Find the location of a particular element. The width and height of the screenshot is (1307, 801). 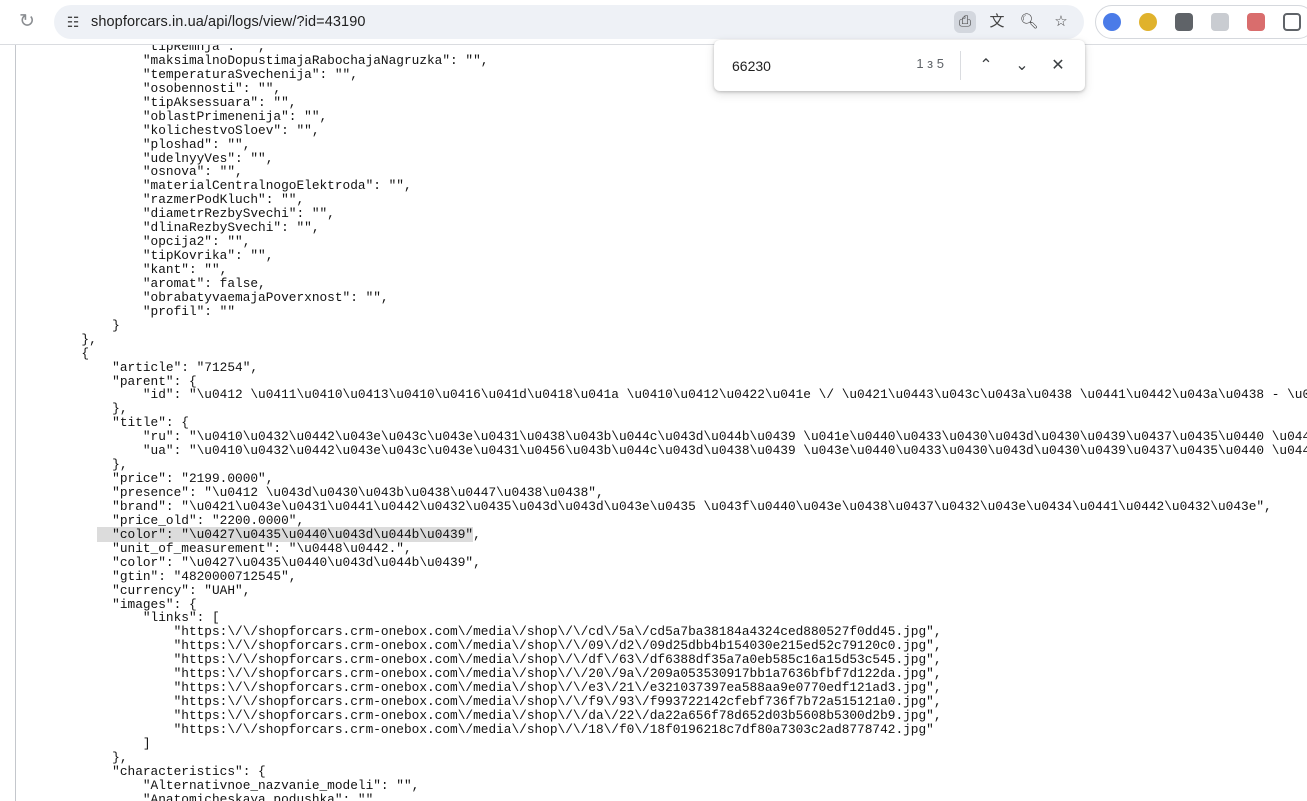

code-line: "price_old": "2200.0000", is located at coordinates (162, 520).